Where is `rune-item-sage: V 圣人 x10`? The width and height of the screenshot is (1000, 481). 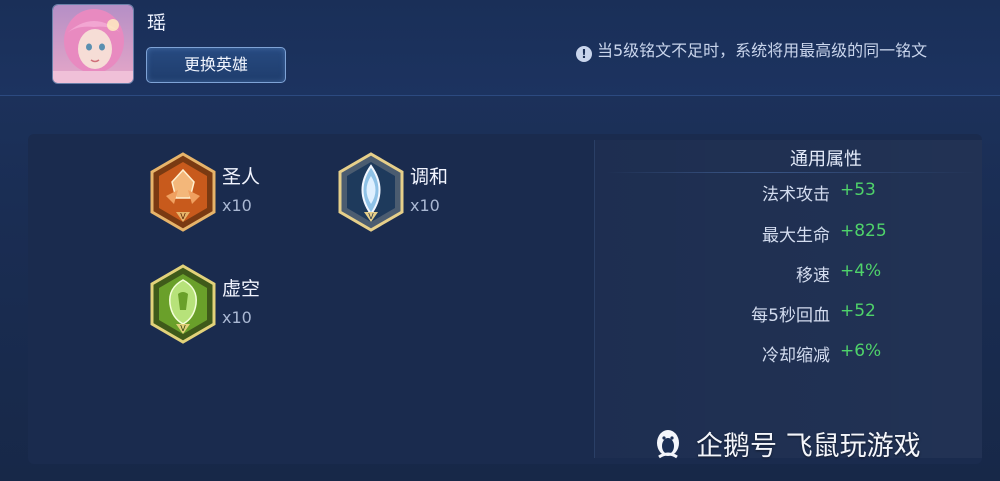 rune-item-sage: V 圣人 x10 is located at coordinates (228, 192).